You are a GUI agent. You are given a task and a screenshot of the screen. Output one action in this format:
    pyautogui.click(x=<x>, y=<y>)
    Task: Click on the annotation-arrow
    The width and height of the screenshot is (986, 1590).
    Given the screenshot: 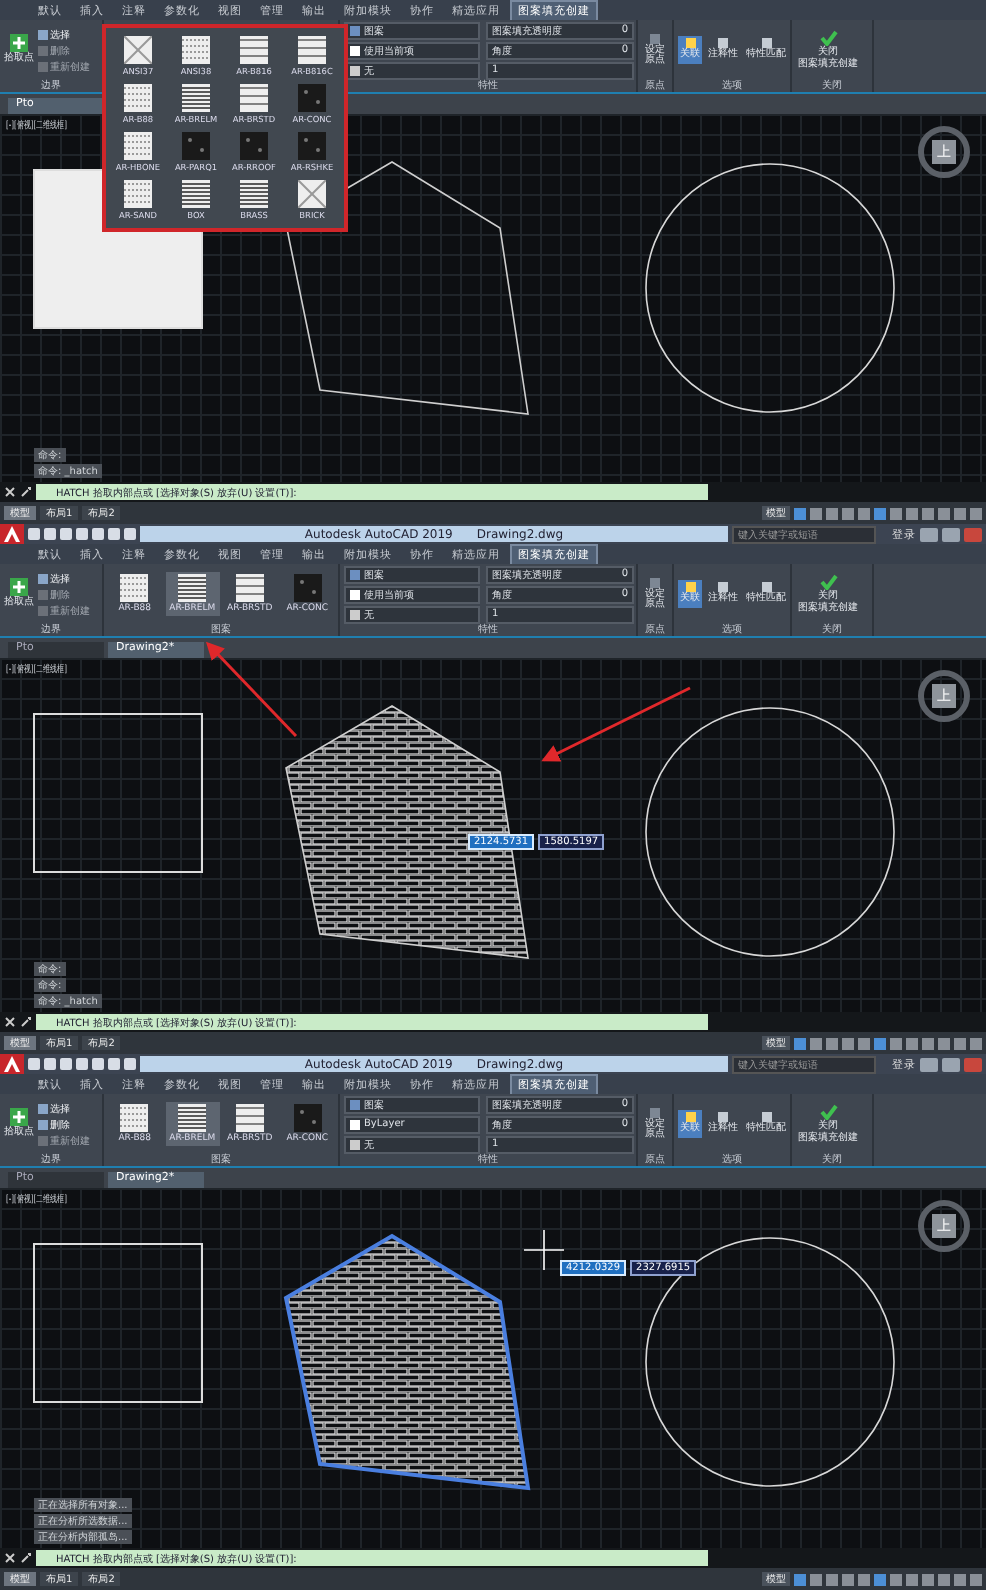 What is the action you would take?
    pyautogui.click(x=251, y=689)
    